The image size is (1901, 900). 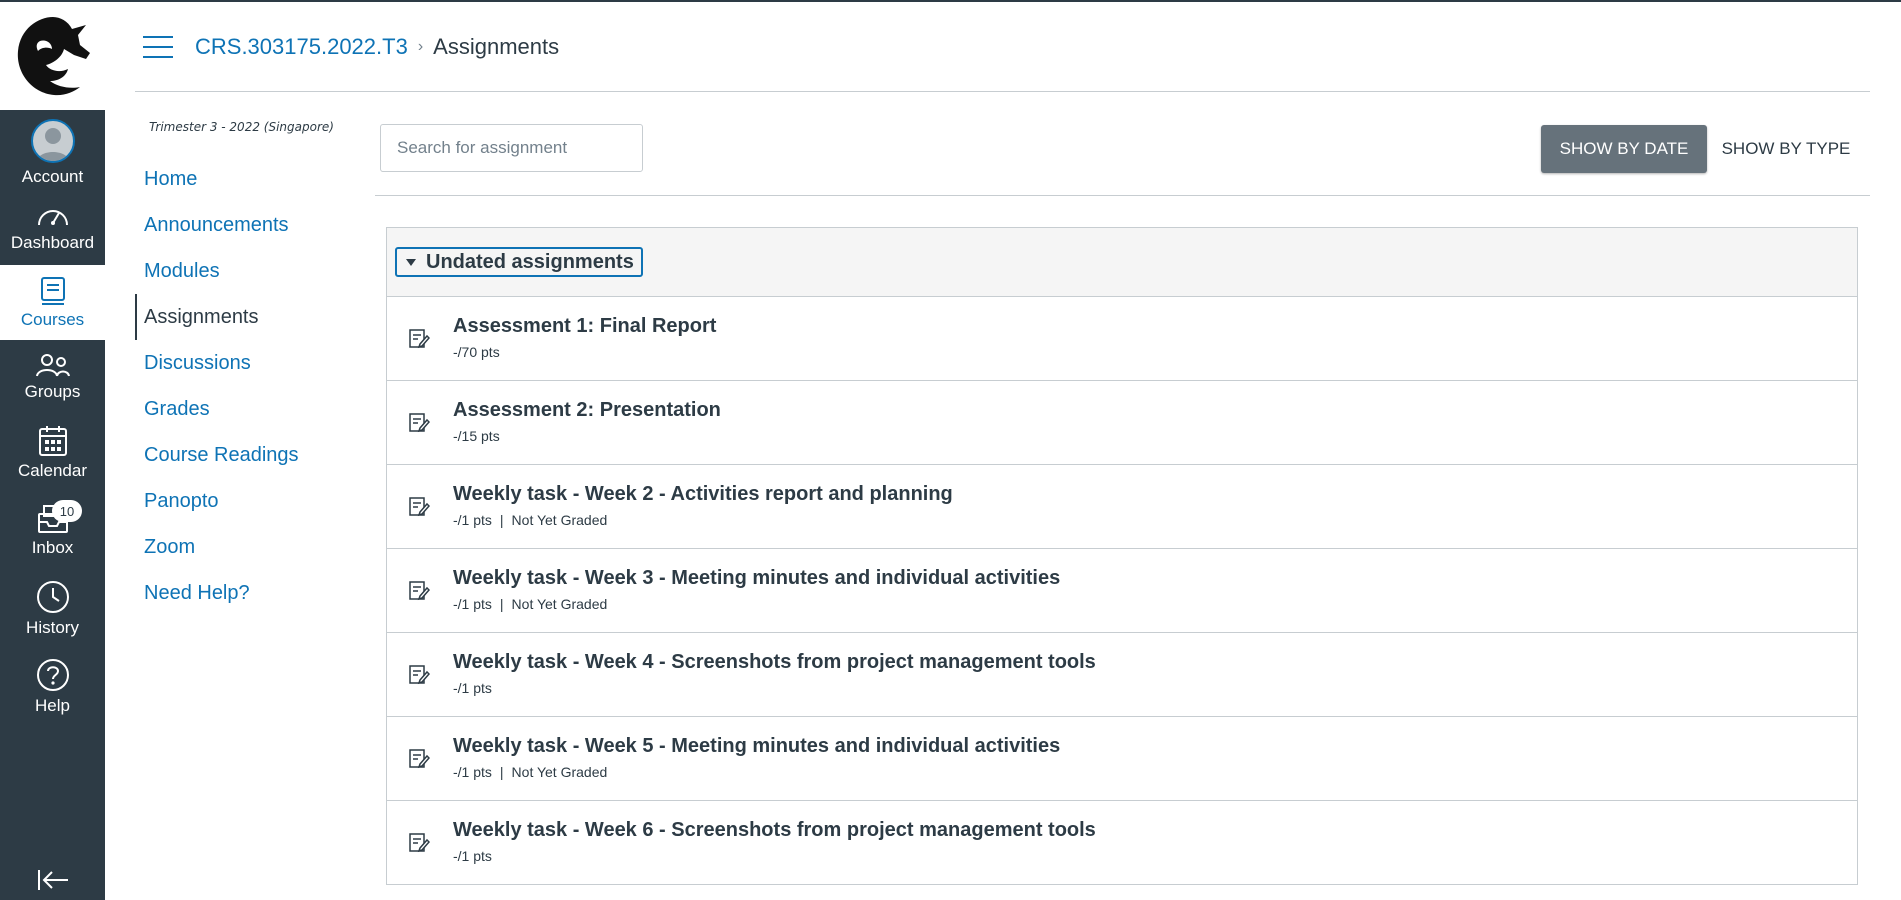 What do you see at coordinates (52, 597) in the screenshot?
I see `clock-icon` at bounding box center [52, 597].